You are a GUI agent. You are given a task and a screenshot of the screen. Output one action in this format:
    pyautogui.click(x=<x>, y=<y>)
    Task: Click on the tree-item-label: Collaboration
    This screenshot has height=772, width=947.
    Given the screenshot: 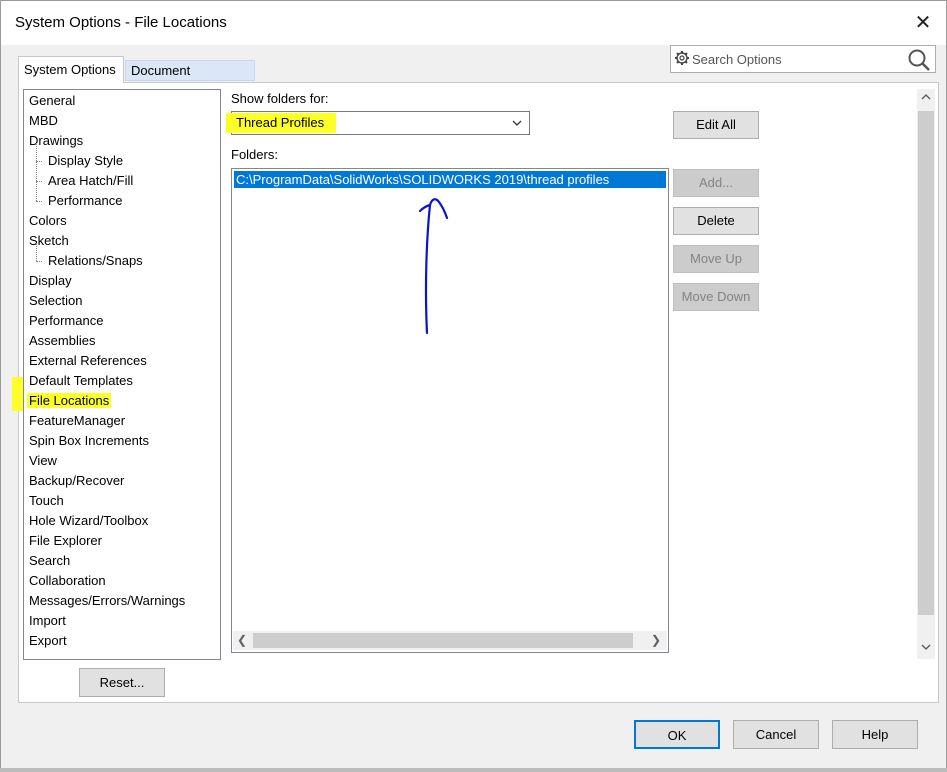 What is the action you would take?
    pyautogui.click(x=67, y=580)
    